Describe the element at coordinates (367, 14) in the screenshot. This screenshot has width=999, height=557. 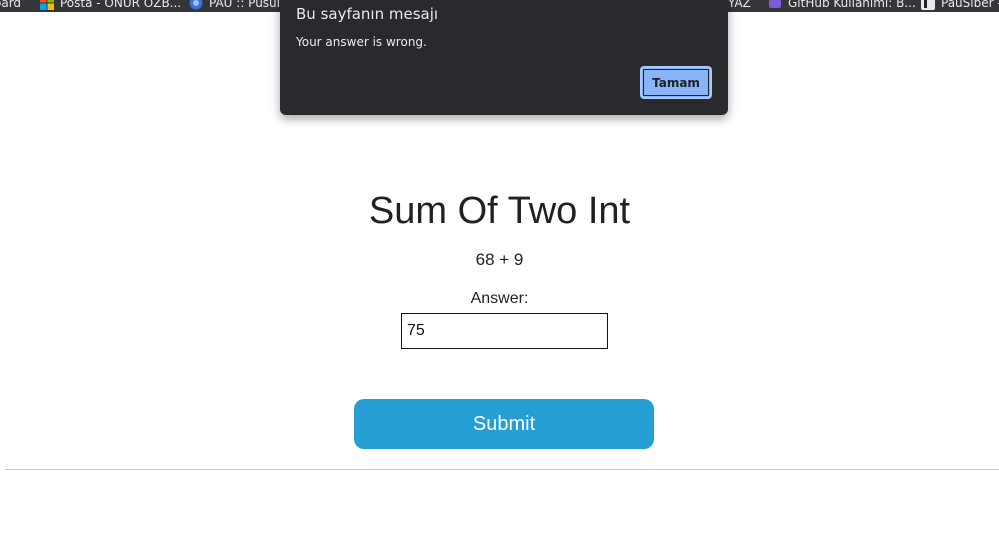
I see `dialog-title: Bu sayfanın mesajı` at that location.